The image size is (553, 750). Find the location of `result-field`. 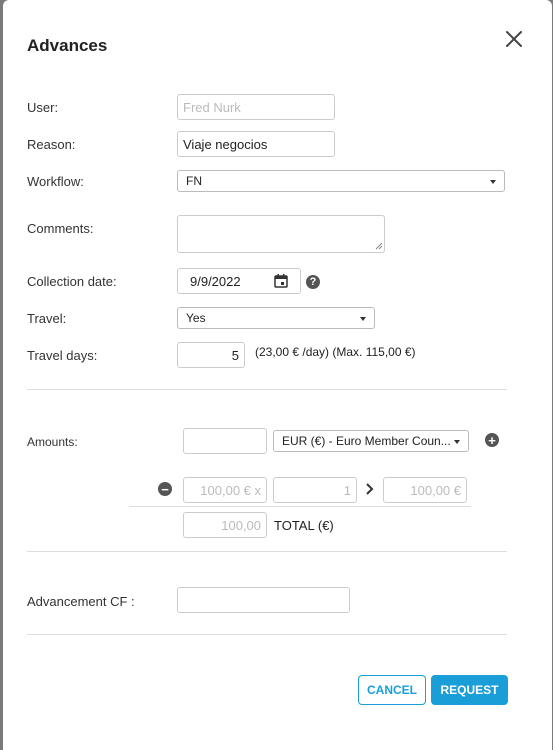

result-field is located at coordinates (425, 490).